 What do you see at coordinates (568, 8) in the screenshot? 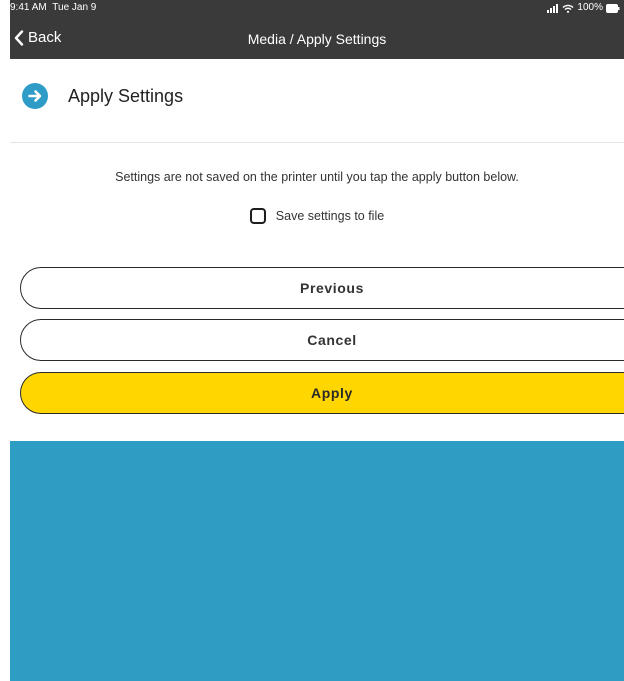
I see `wifi-icon` at bounding box center [568, 8].